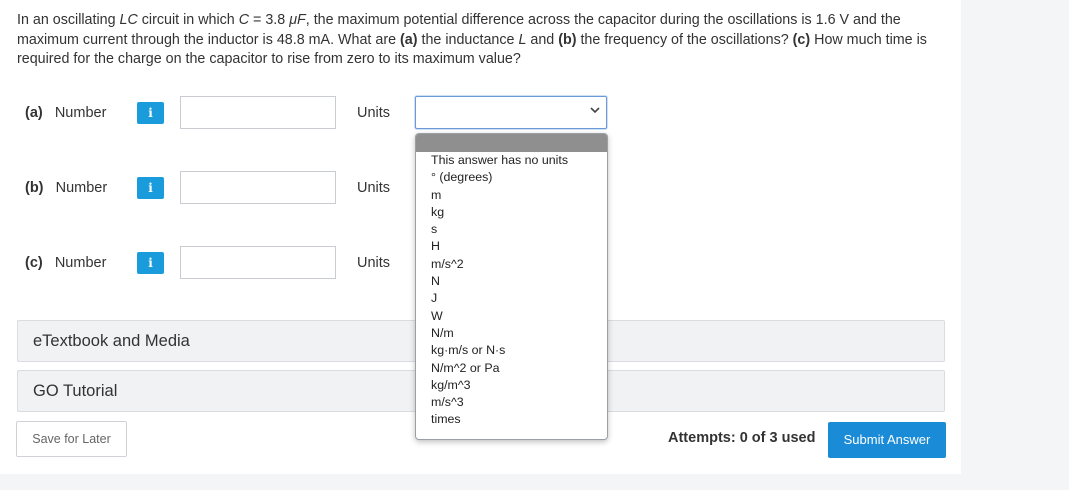 The image size is (1069, 490). Describe the element at coordinates (511, 212) in the screenshot. I see `dropdown-option: kg` at that location.